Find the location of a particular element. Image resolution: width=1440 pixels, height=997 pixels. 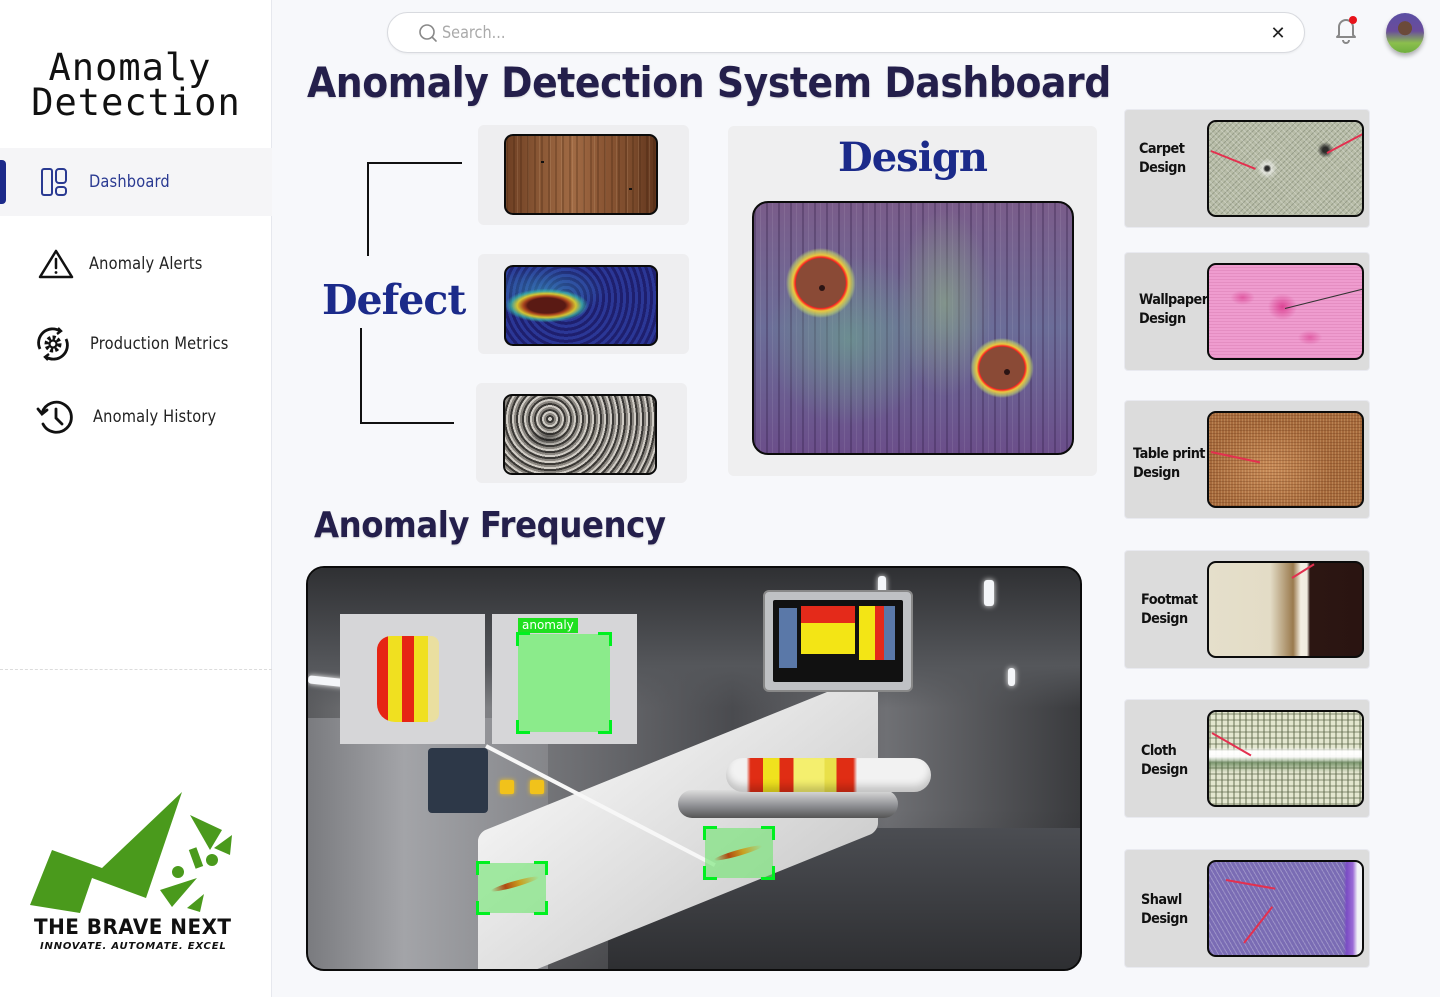

design-type-card-footmat: Footmat Design is located at coordinates (1247, 609).